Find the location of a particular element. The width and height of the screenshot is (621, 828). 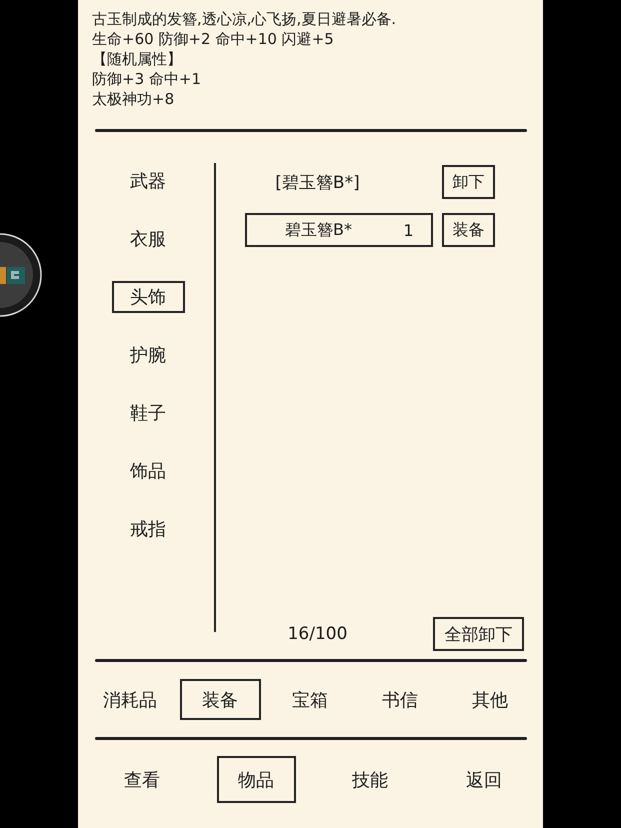

category-tab: 饰品 is located at coordinates (148, 471).